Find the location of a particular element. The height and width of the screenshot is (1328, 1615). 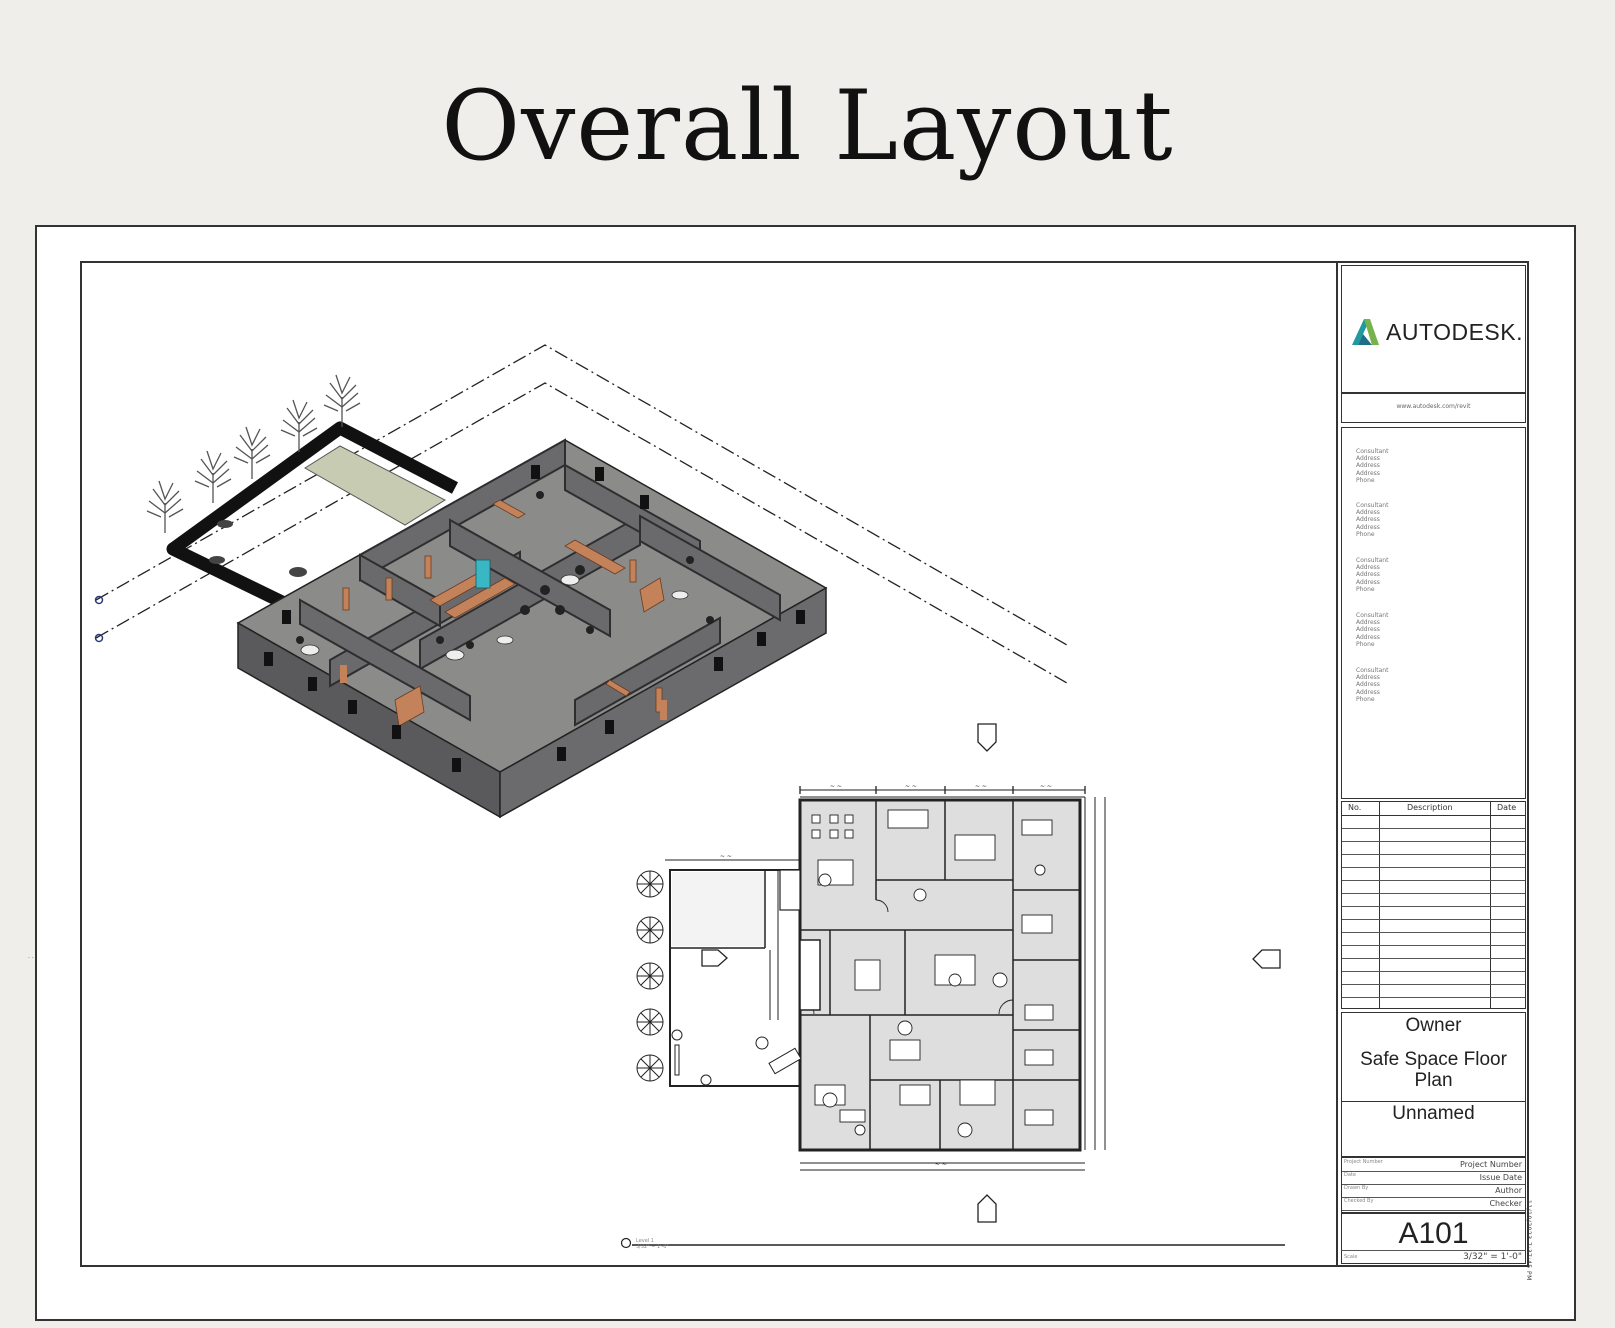

vending-machine is located at coordinates (483, 574).